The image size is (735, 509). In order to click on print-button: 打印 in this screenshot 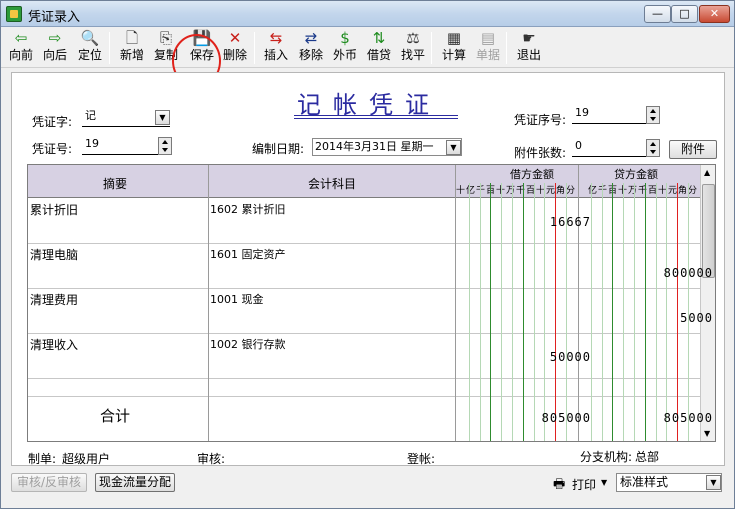, I will do `click(584, 484)`.